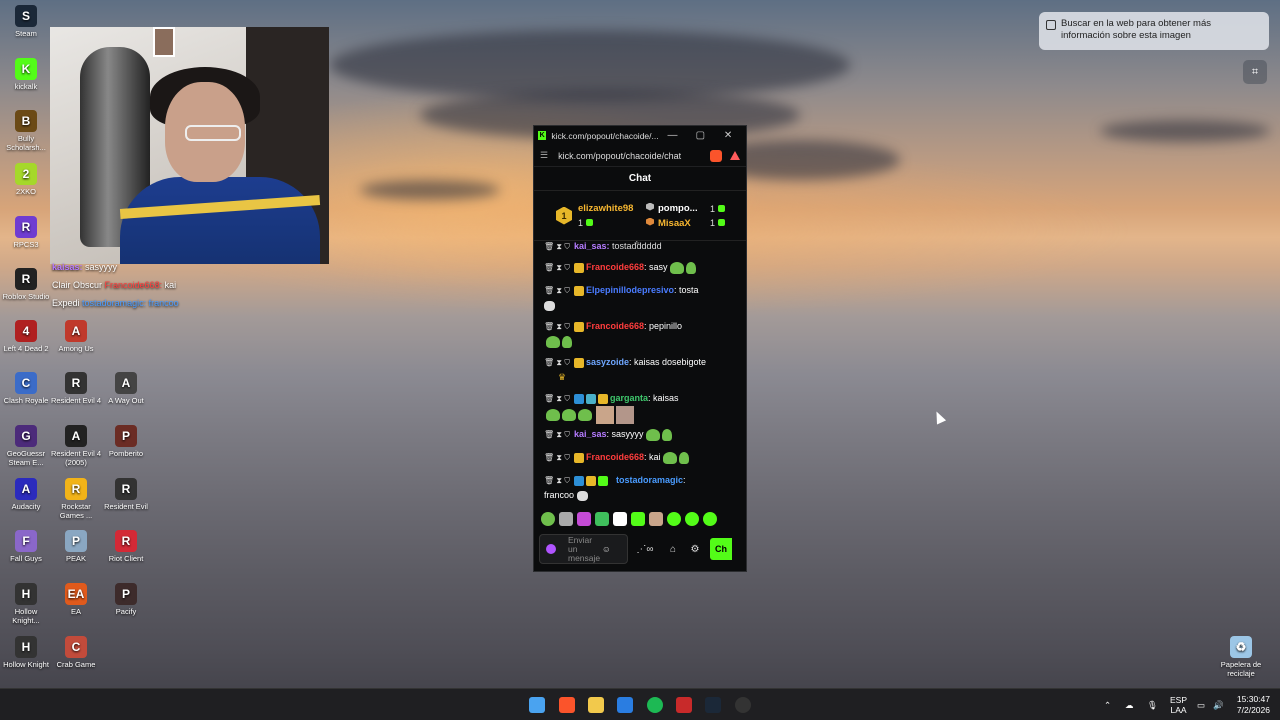 Image resolution: width=1280 pixels, height=720 pixels. I want to click on chat-message: 🗑 ⧗ ⛉ Francoide668: kai, so click(639, 457).